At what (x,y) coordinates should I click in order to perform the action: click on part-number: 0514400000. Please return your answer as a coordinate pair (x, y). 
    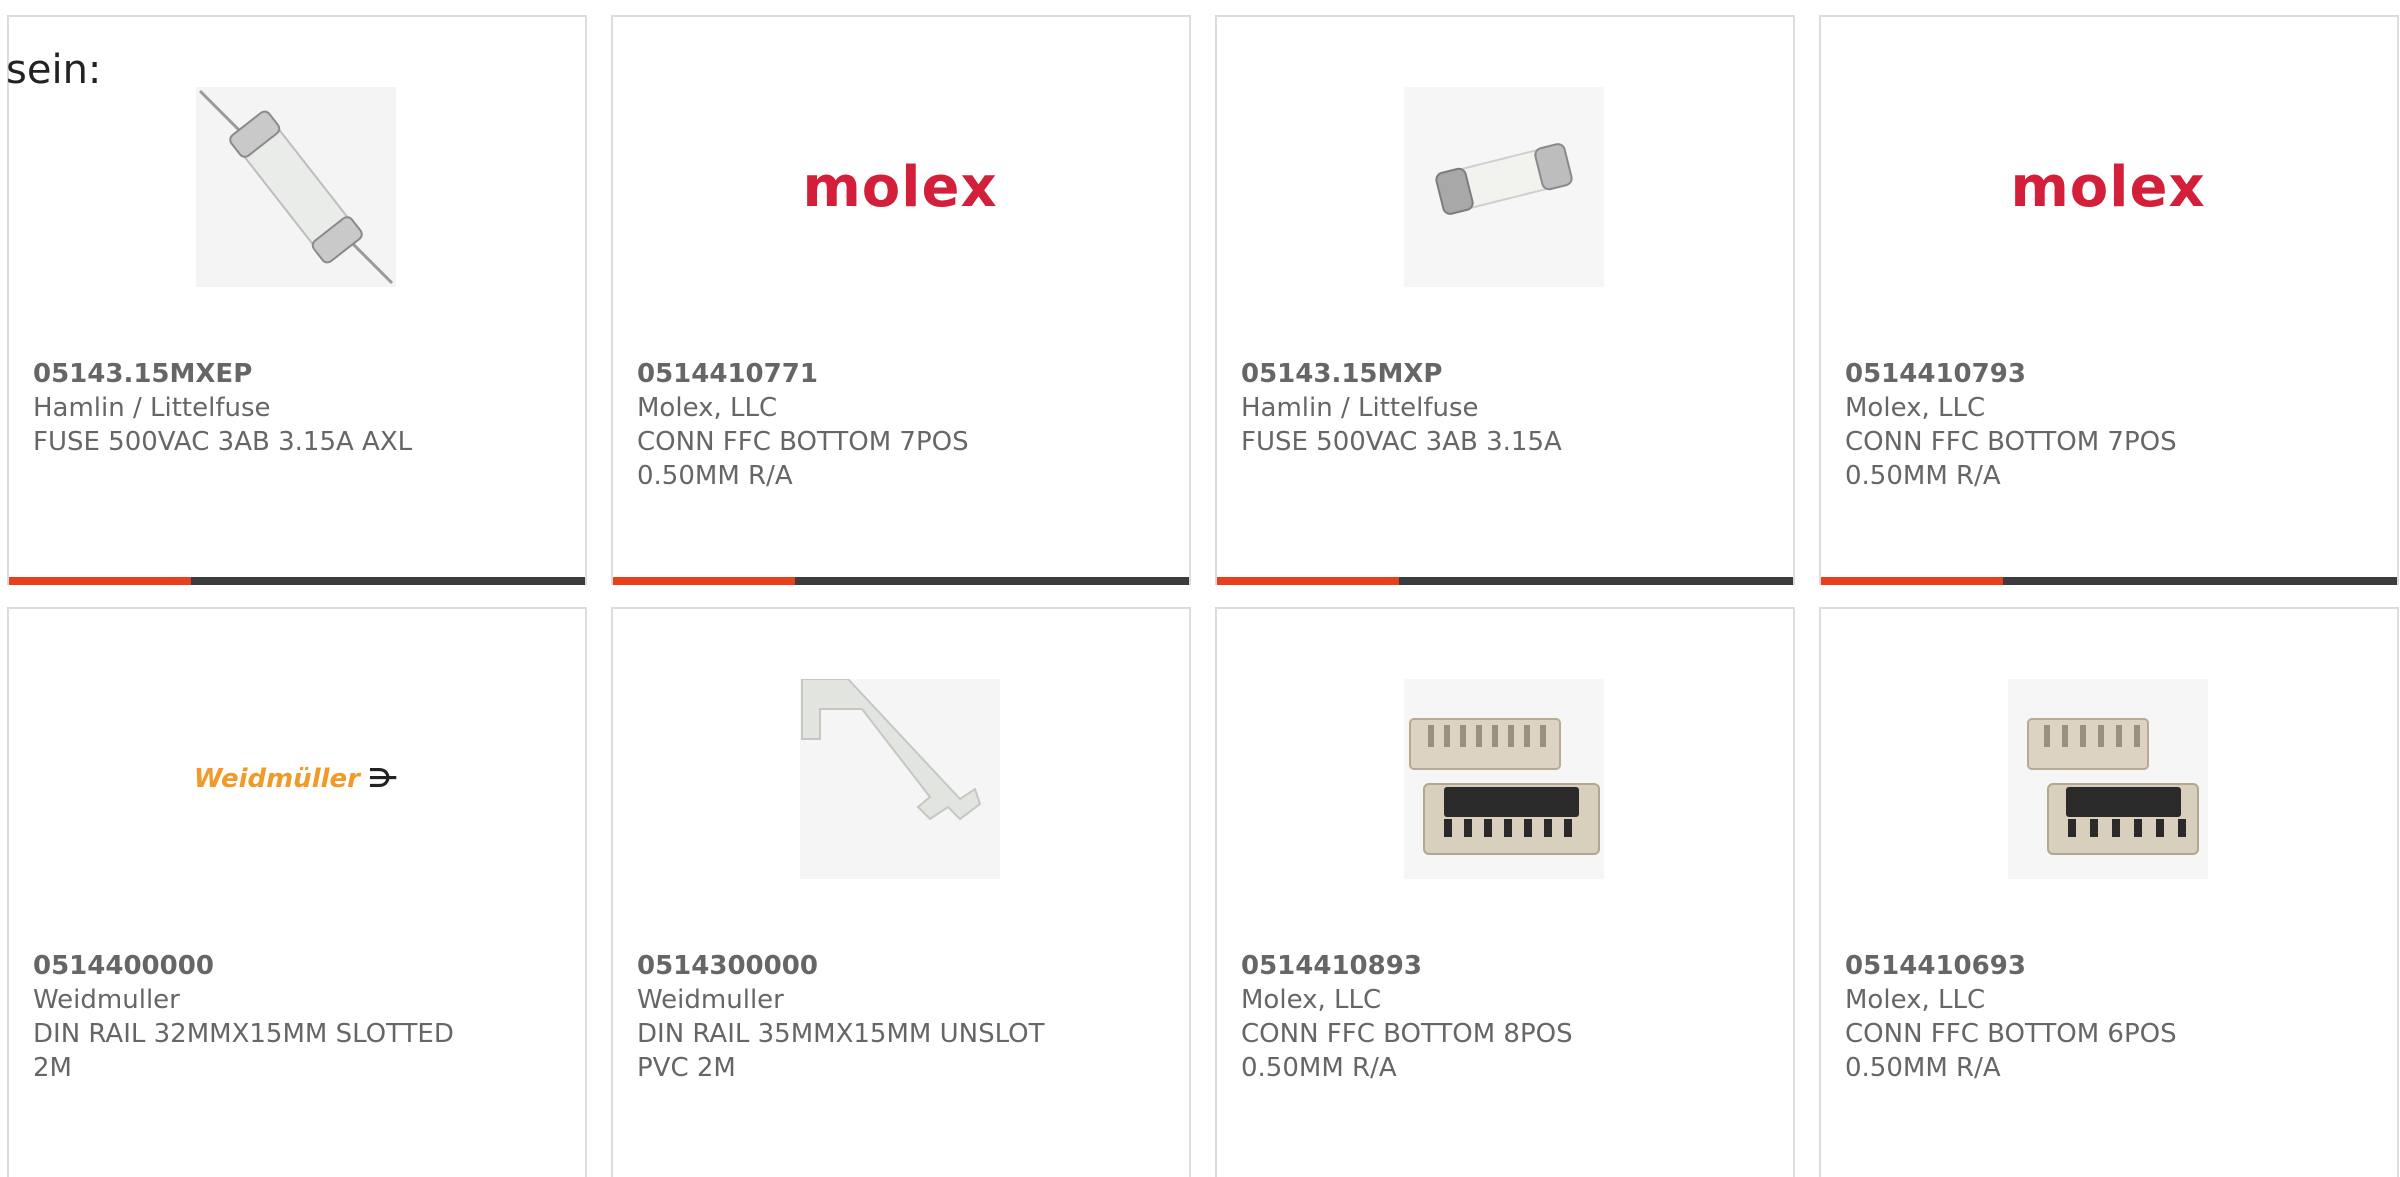
    Looking at the image, I should click on (299, 966).